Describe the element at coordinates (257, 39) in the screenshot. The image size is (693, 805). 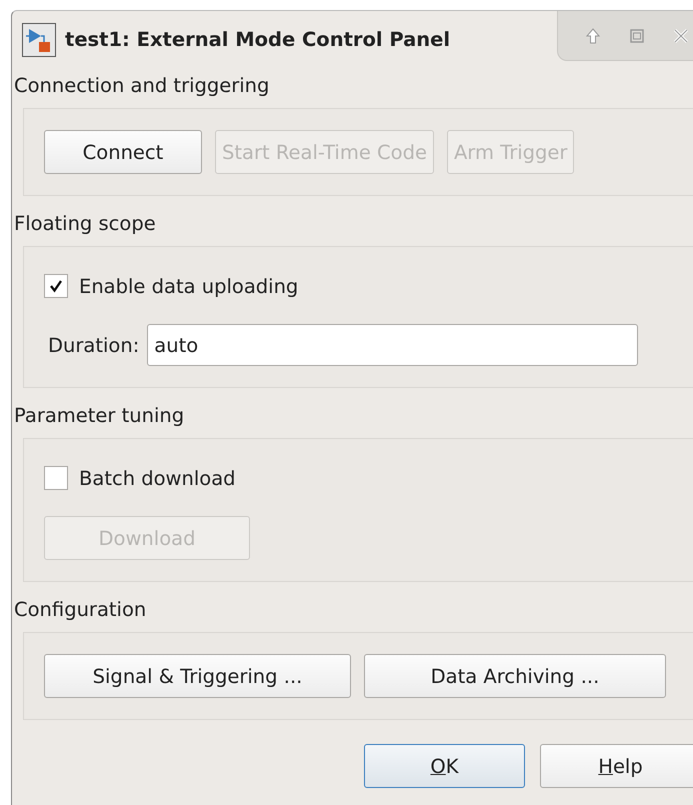
I see `window-title: test1: External Mode Control Panel` at that location.